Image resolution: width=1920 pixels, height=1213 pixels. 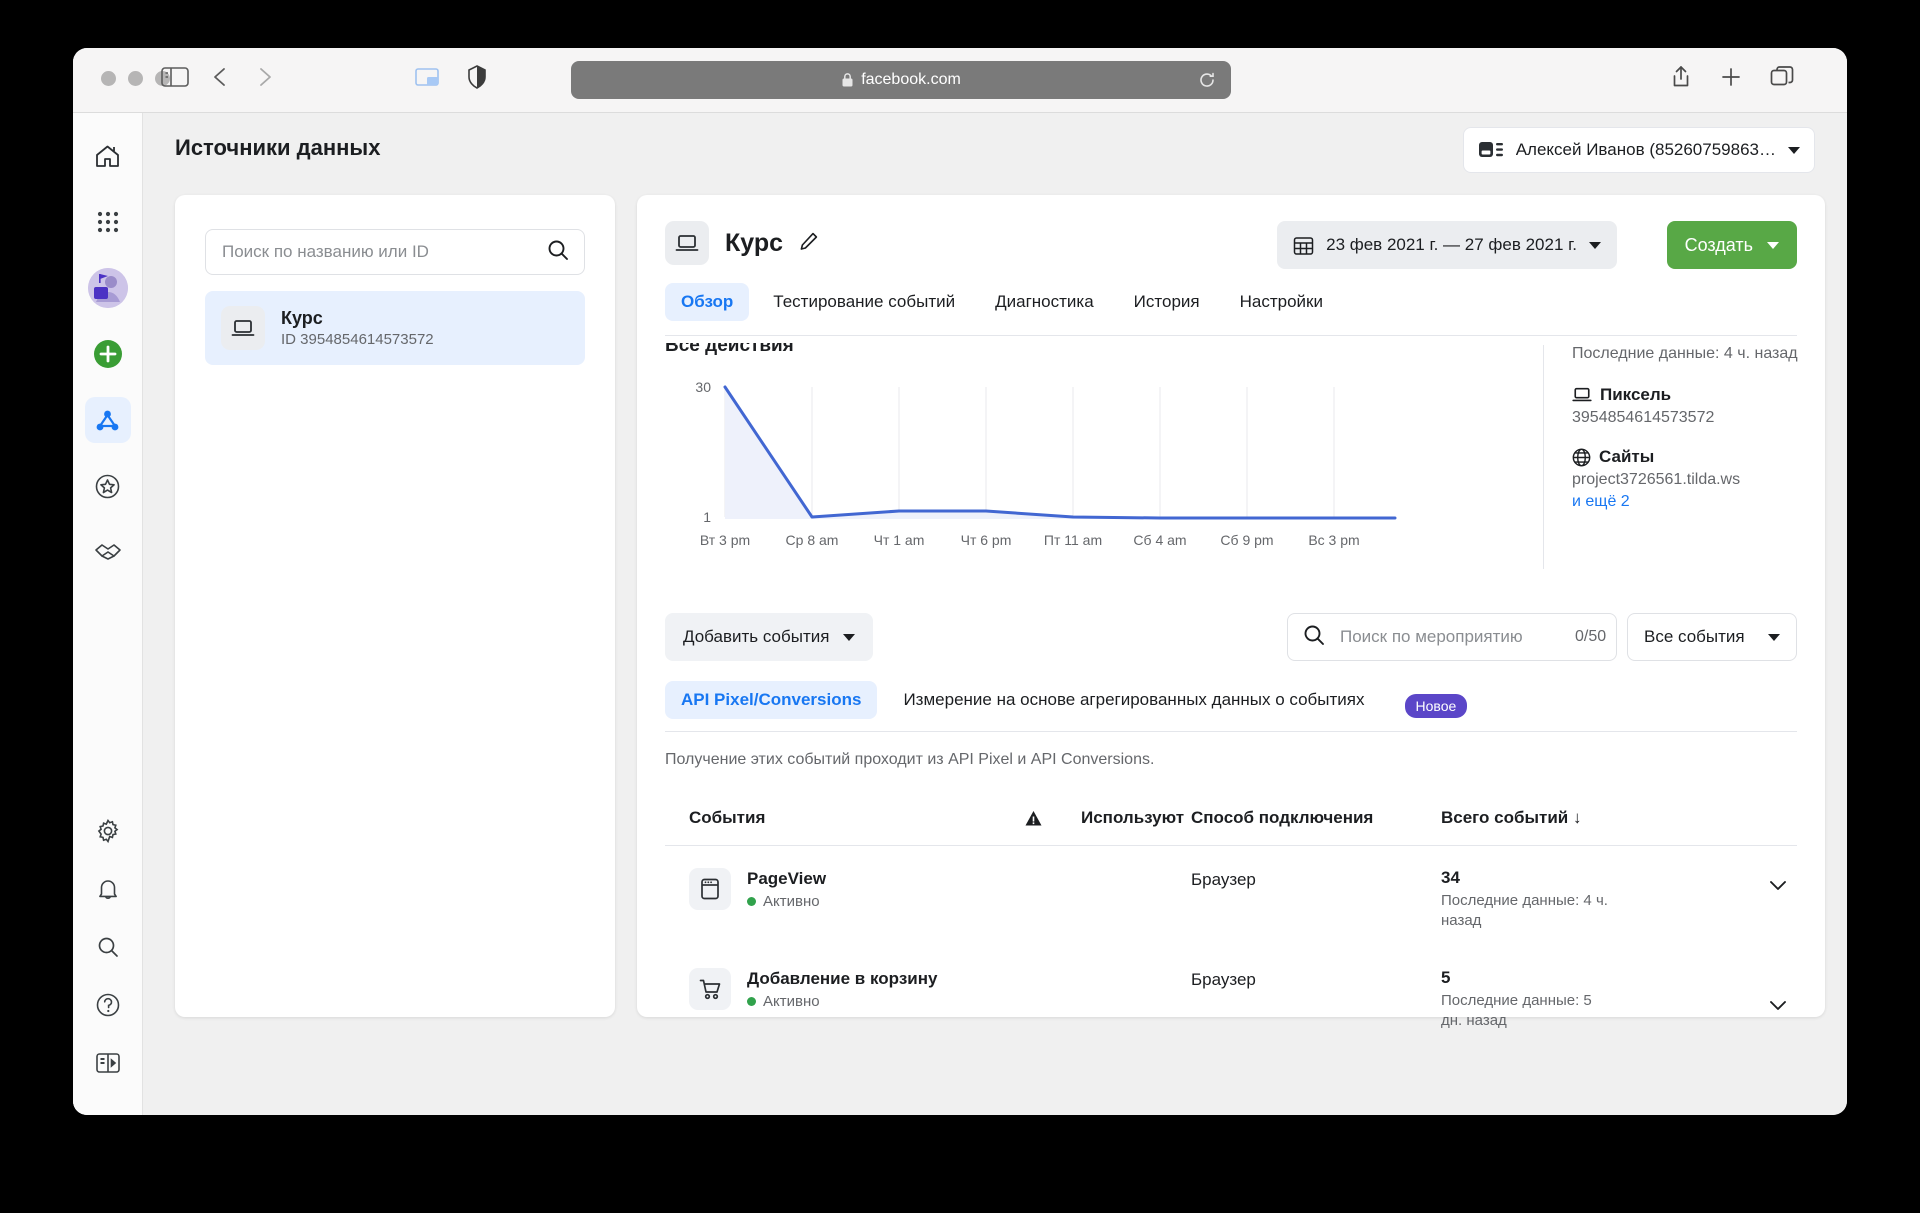 I want to click on globe-icon, so click(x=1581, y=457).